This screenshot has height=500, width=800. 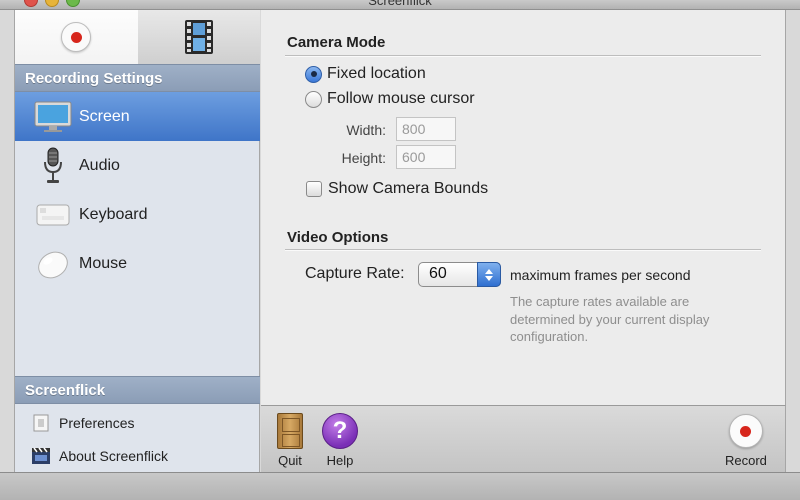 What do you see at coordinates (426, 129) in the screenshot?
I see `width-field` at bounding box center [426, 129].